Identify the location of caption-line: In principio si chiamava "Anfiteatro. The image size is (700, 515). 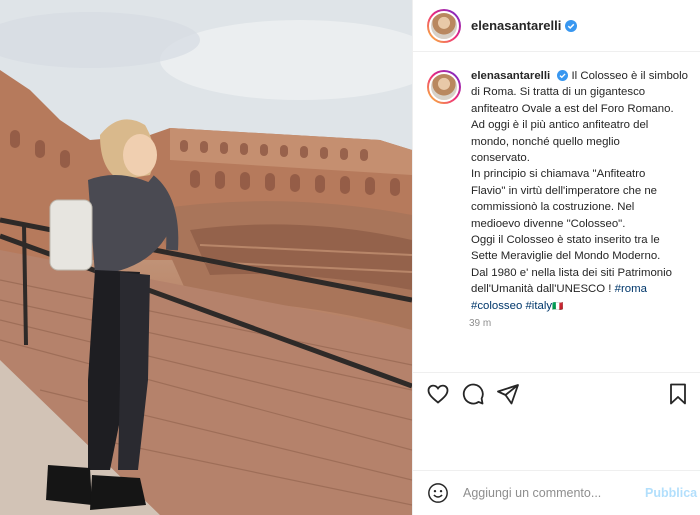
(558, 174).